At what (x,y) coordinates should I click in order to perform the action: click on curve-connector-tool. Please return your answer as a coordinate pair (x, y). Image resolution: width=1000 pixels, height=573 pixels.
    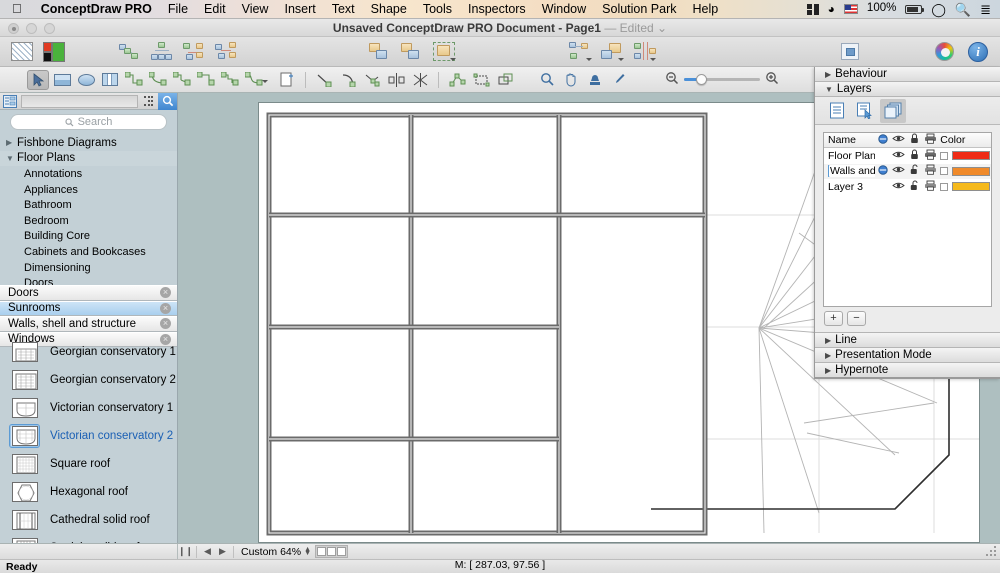
    Looking at the image, I should click on (158, 80).